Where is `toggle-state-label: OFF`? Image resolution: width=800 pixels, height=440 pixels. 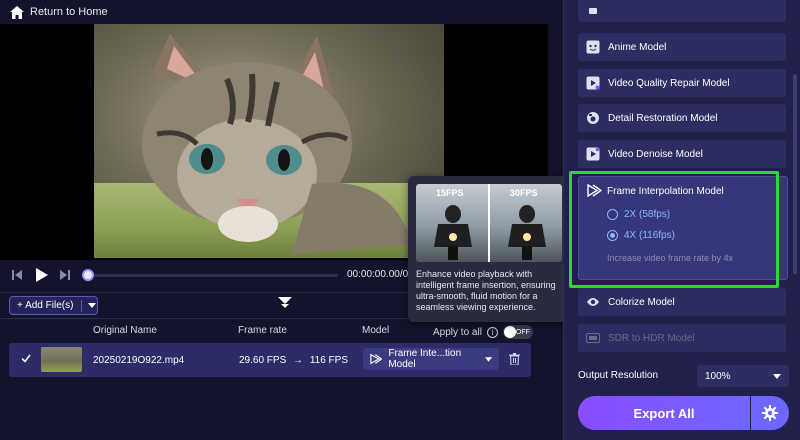 toggle-state-label: OFF is located at coordinates (522, 332).